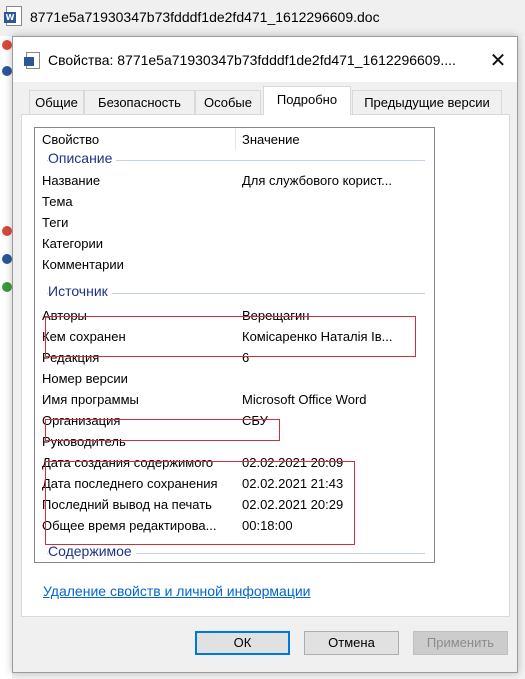 This screenshot has width=525, height=679. What do you see at coordinates (128, 462) in the screenshot?
I see `property-name: Дата создания содержимого` at bounding box center [128, 462].